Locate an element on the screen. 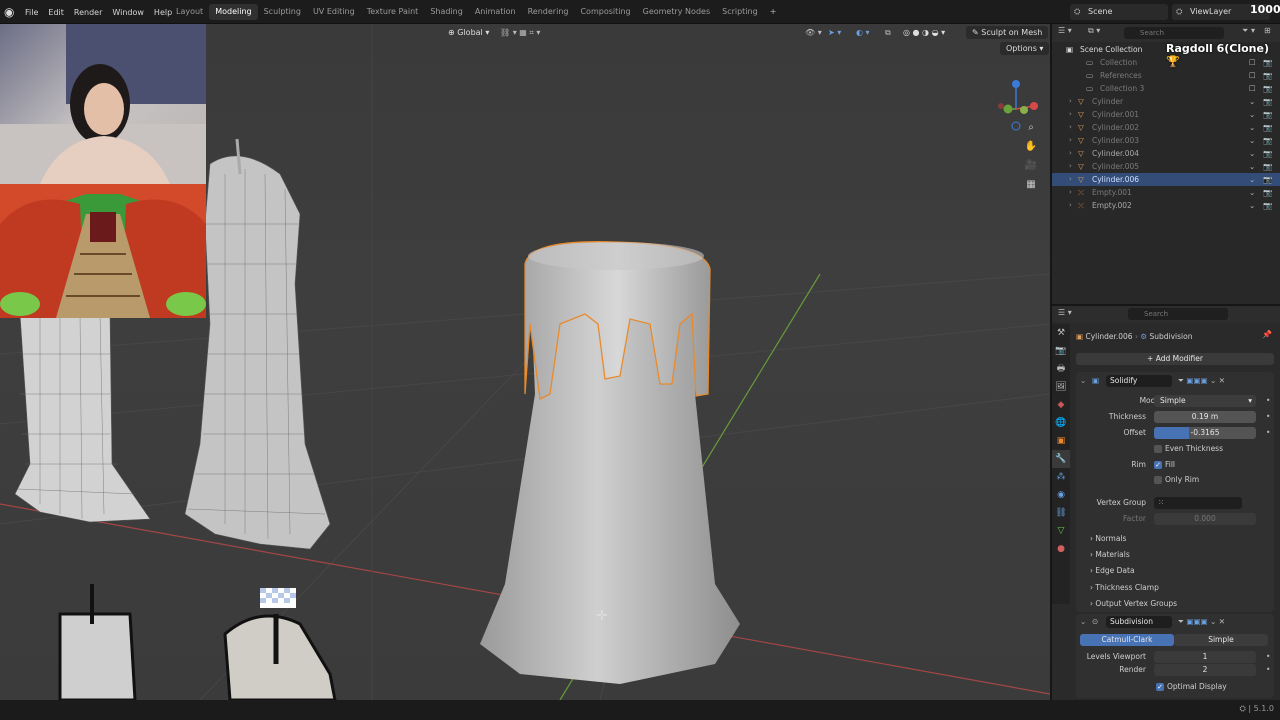 This screenshot has height=720, width=1280. outliner-item: › ▽ Cylinder ⌄ 📷 is located at coordinates (1166, 101).